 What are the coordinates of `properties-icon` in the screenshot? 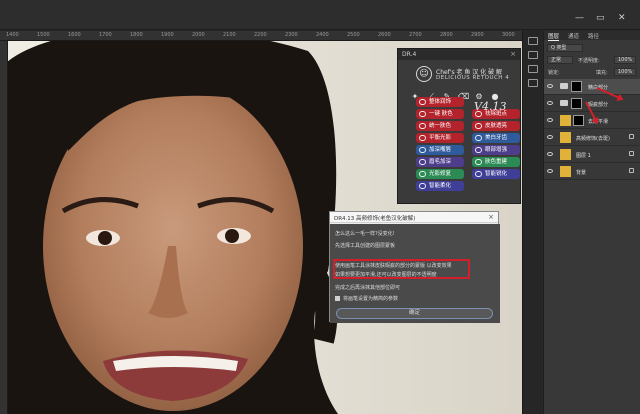 It's located at (532, 55).